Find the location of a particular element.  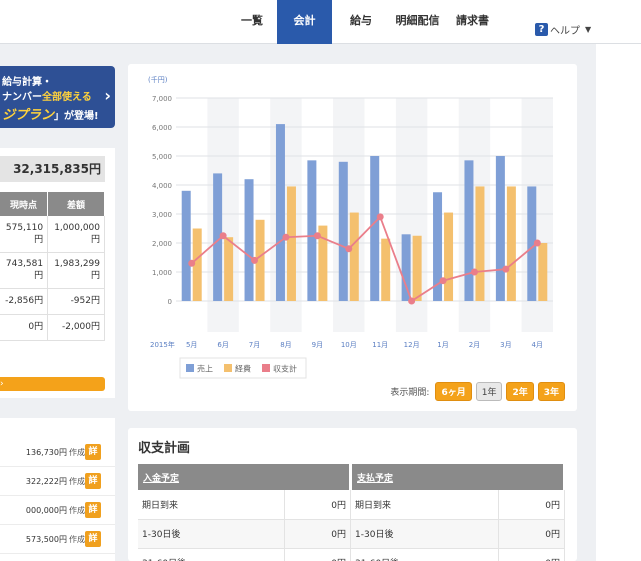

expense-schedule-header: 支払予定 is located at coordinates (458, 477).